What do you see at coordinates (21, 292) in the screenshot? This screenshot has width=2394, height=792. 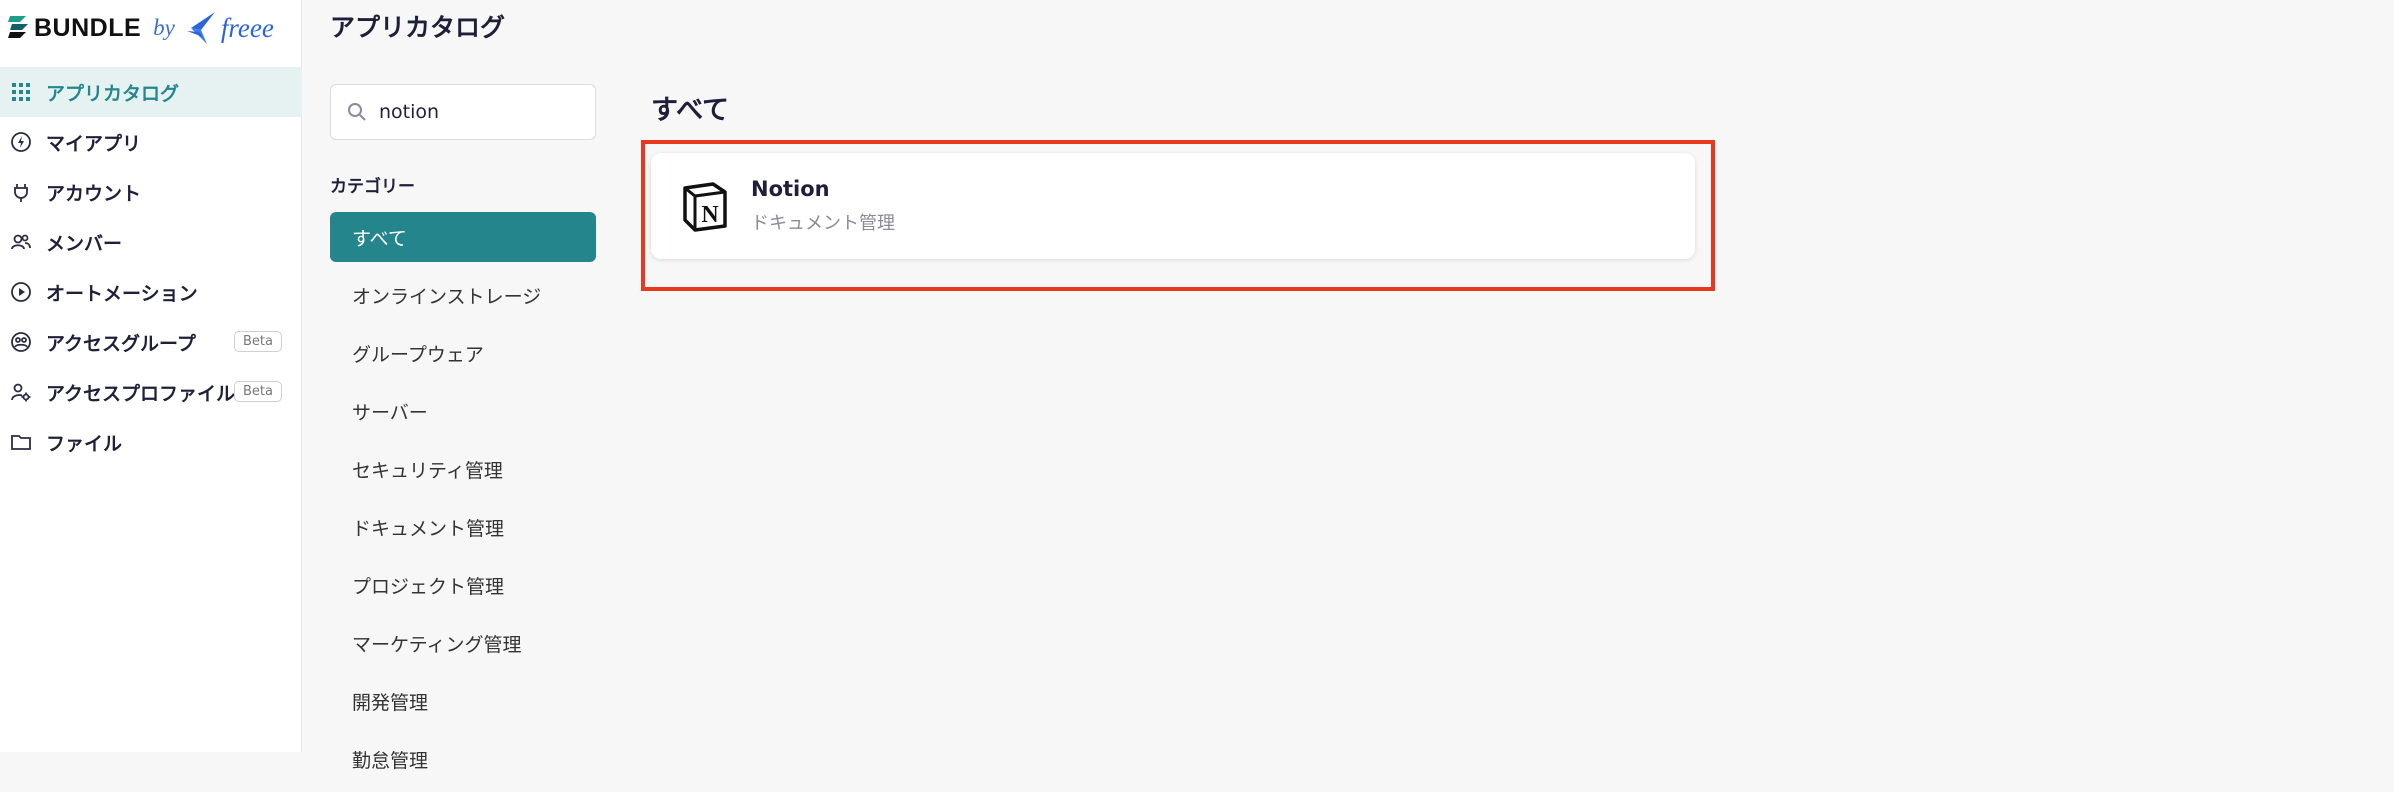 I see `play-circle-icon` at bounding box center [21, 292].